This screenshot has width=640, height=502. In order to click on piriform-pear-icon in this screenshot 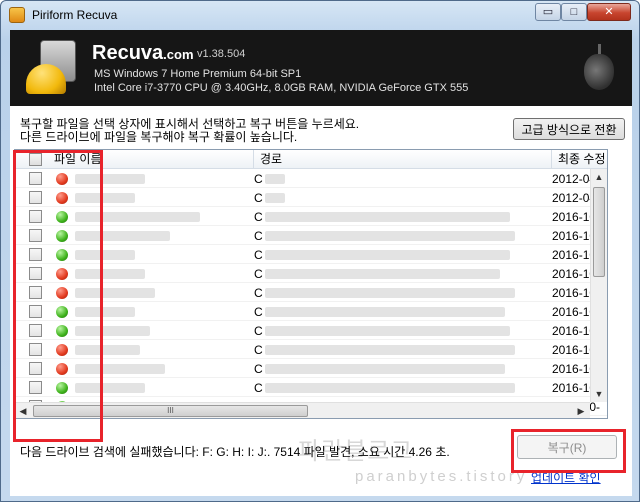, I will do `click(599, 67)`.